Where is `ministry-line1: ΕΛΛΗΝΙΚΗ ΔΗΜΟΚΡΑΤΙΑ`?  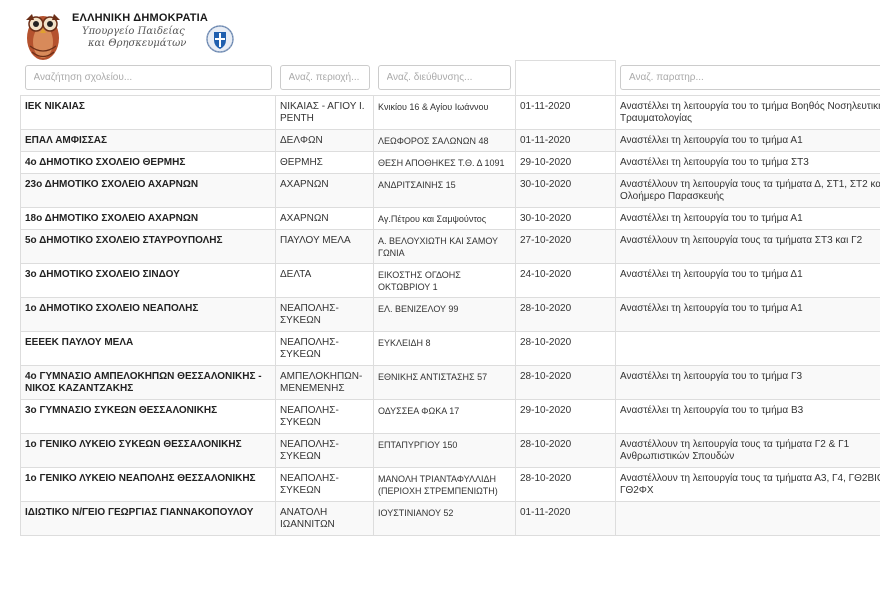
ministry-line1: ΕΛΛΗΝΙΚΗ ΔΗΜΟΚΡΑΤΙΑ is located at coordinates (140, 18).